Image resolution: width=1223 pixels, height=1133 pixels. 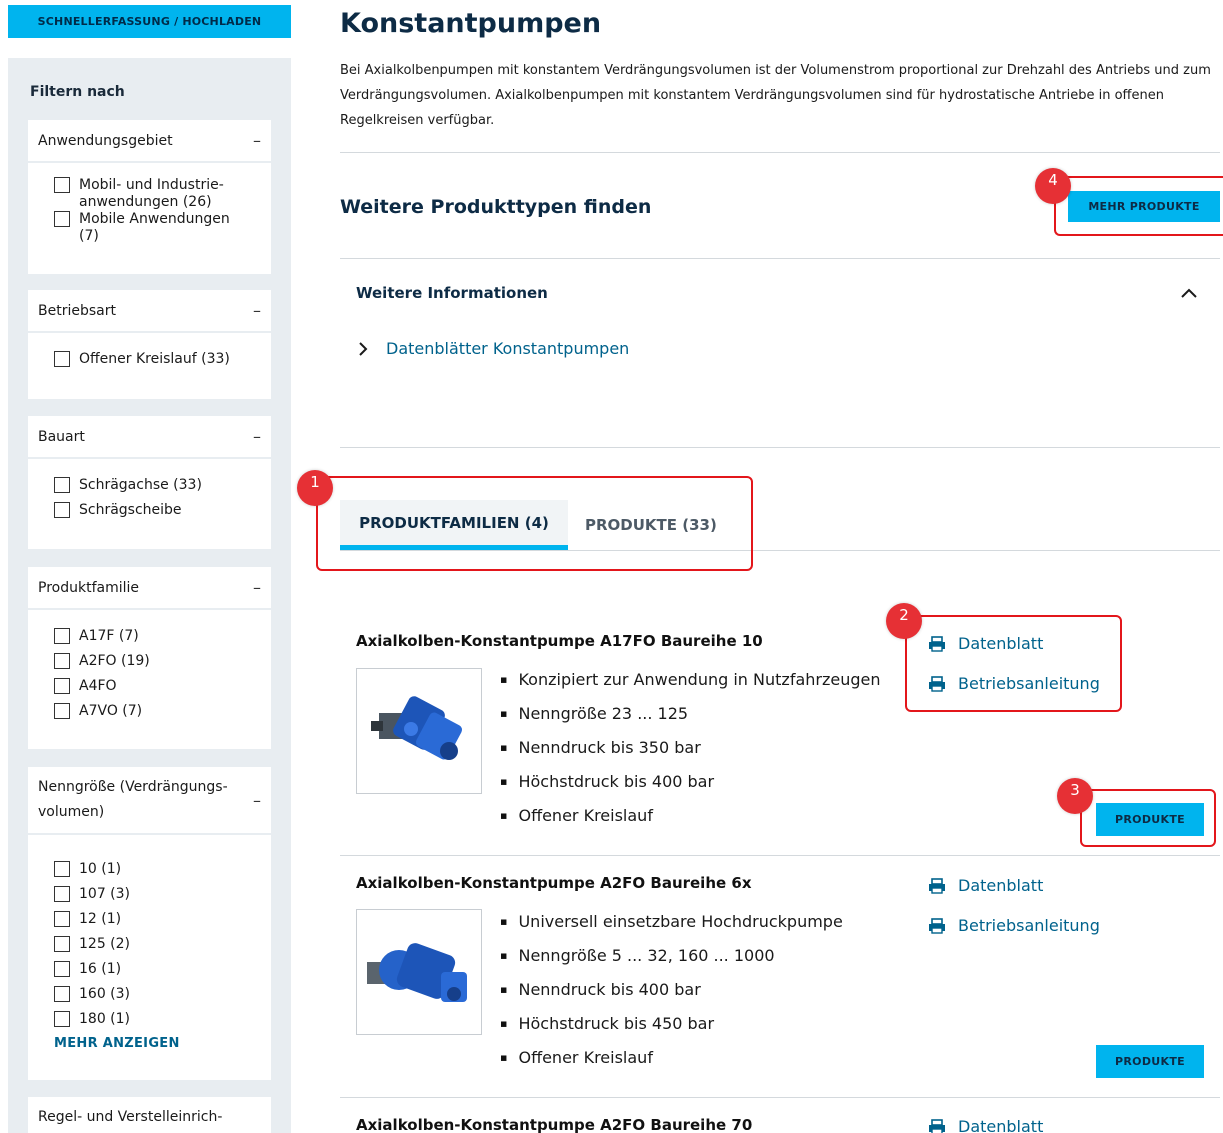 I want to click on filter-option: 160 (3), so click(x=157, y=994).